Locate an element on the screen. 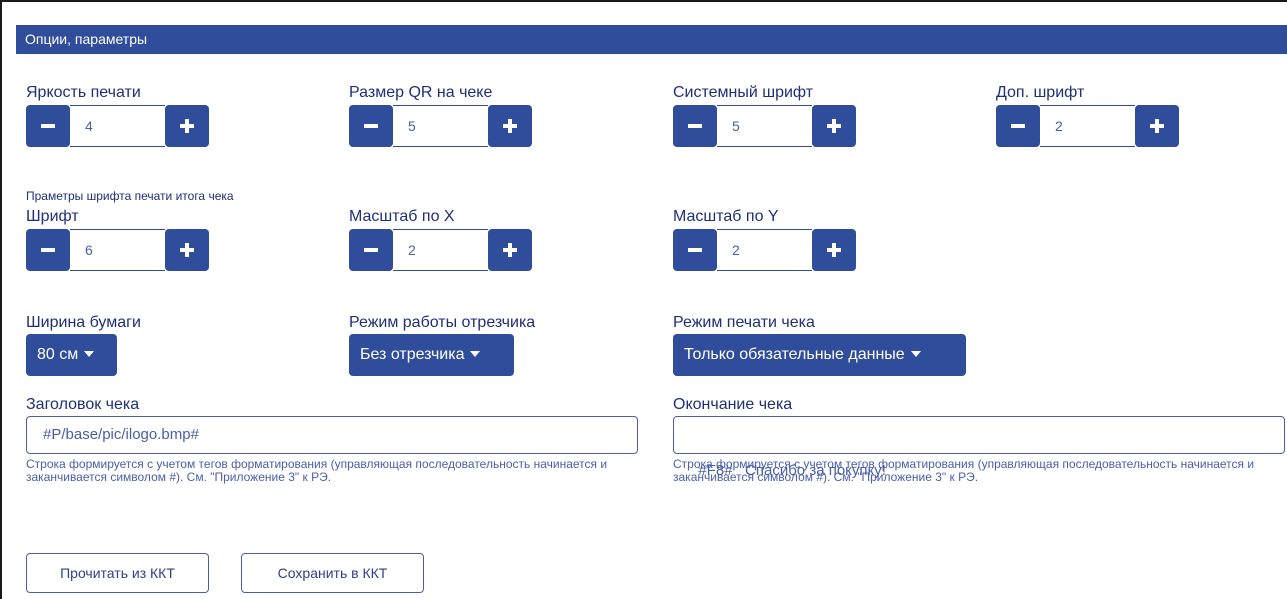 This screenshot has width=1287, height=599. extra-font-field: Доп. шрифт 2 is located at coordinates (1091, 116).